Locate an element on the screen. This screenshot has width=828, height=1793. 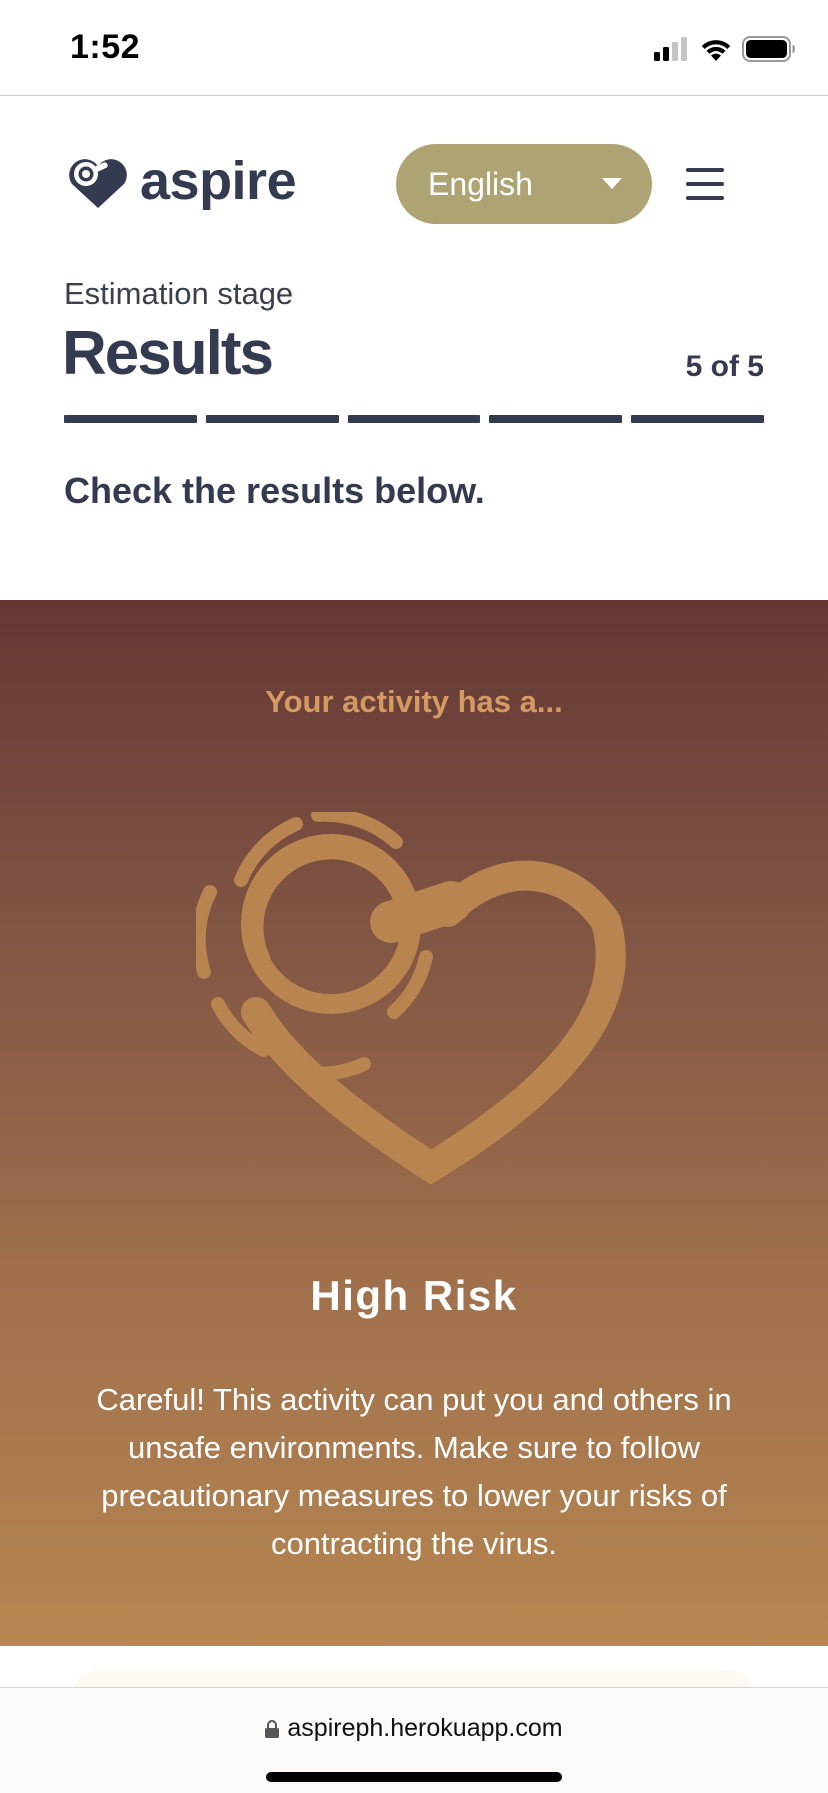
battery-icon is located at coordinates (768, 49).